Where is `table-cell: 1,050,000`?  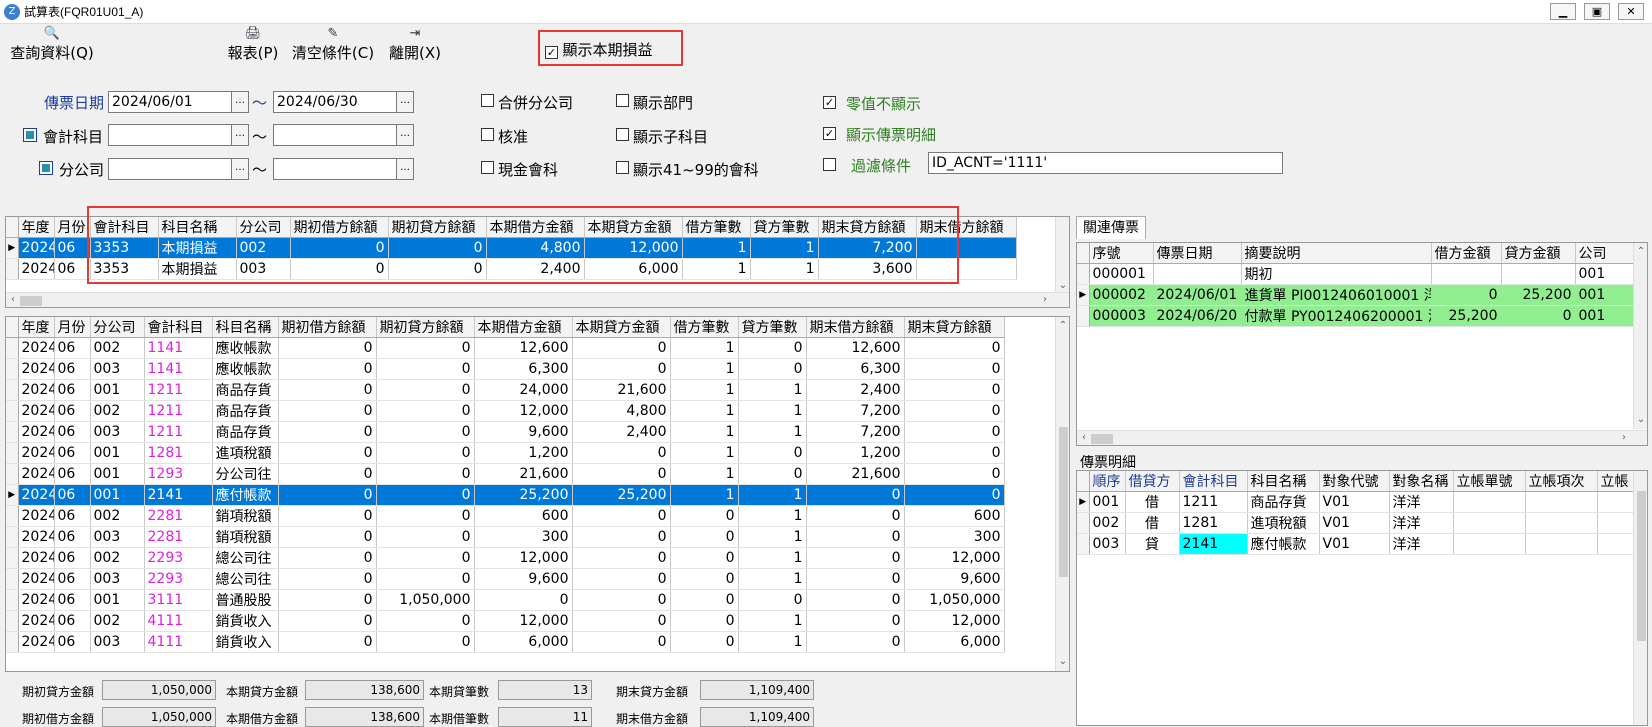 table-cell: 1,050,000 is located at coordinates (954, 600).